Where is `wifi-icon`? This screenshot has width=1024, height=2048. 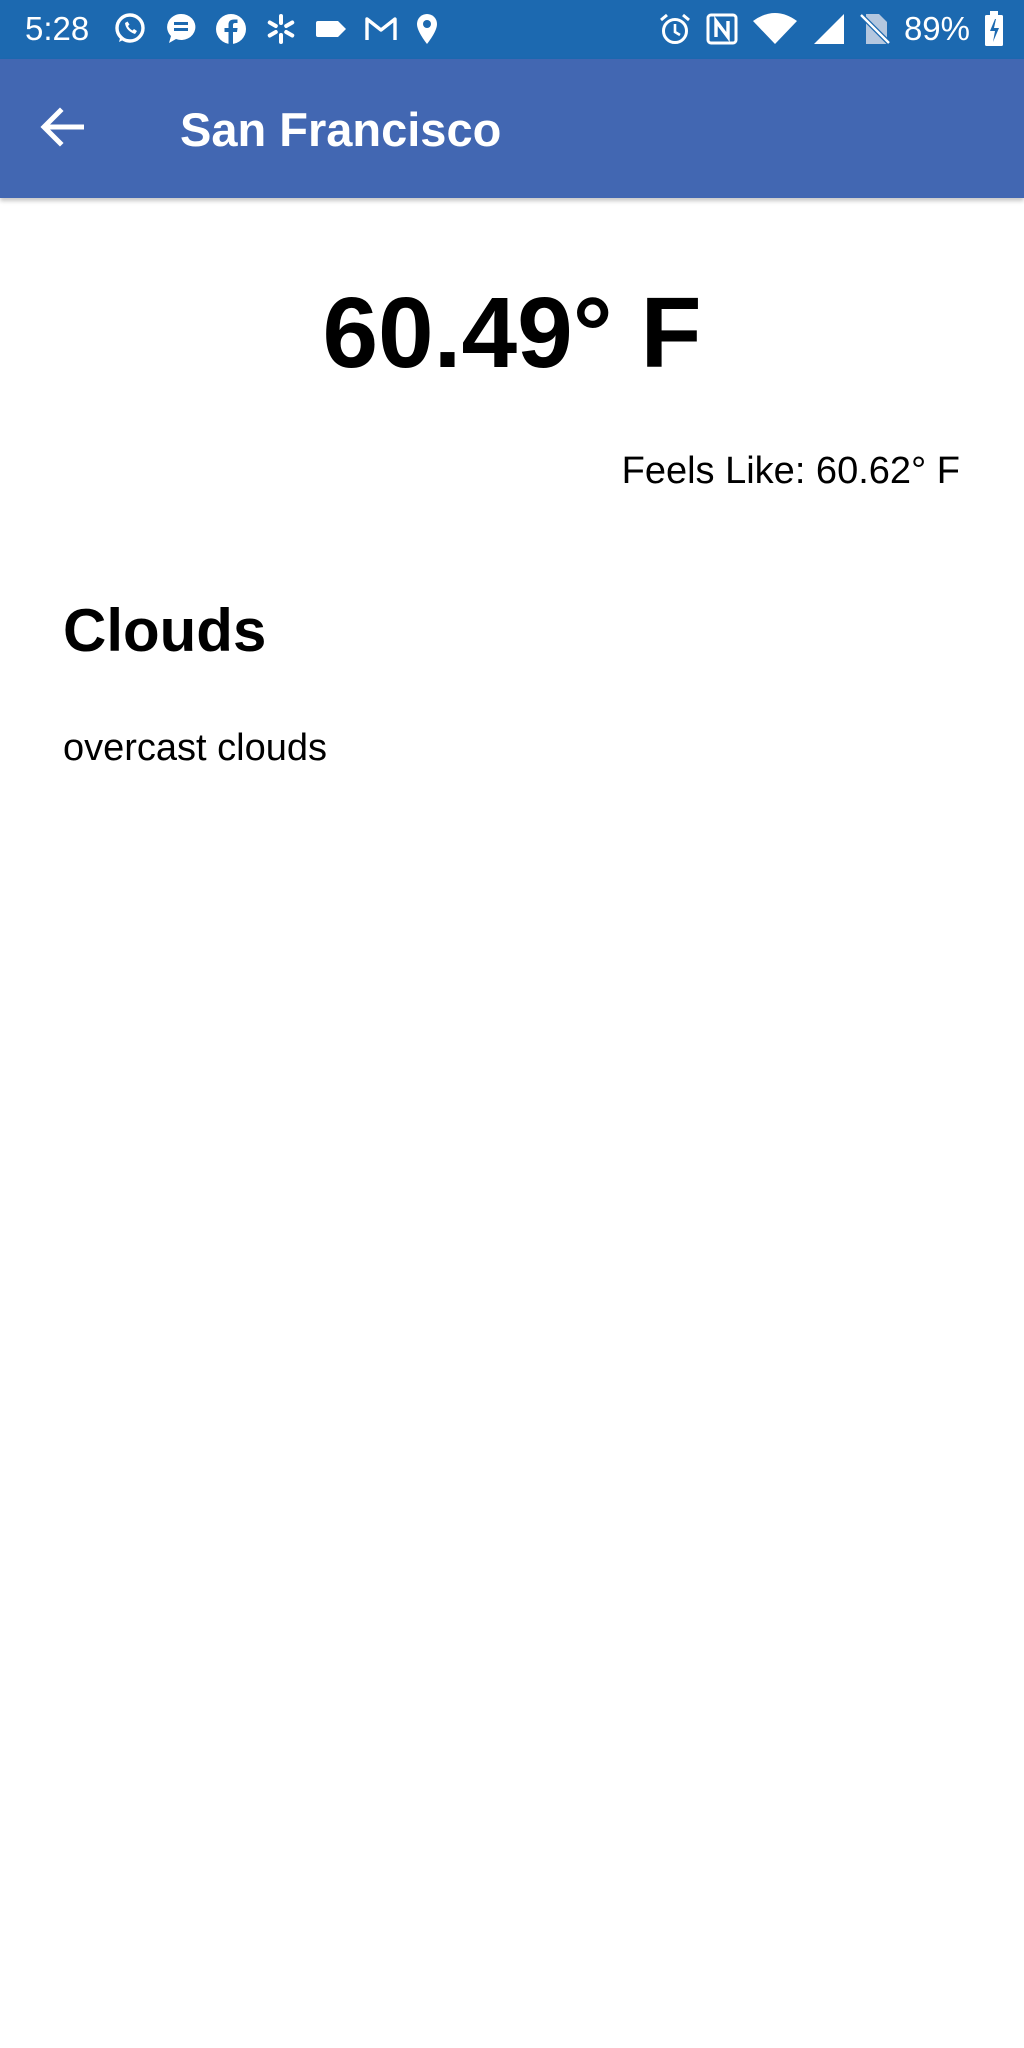
wifi-icon is located at coordinates (775, 29).